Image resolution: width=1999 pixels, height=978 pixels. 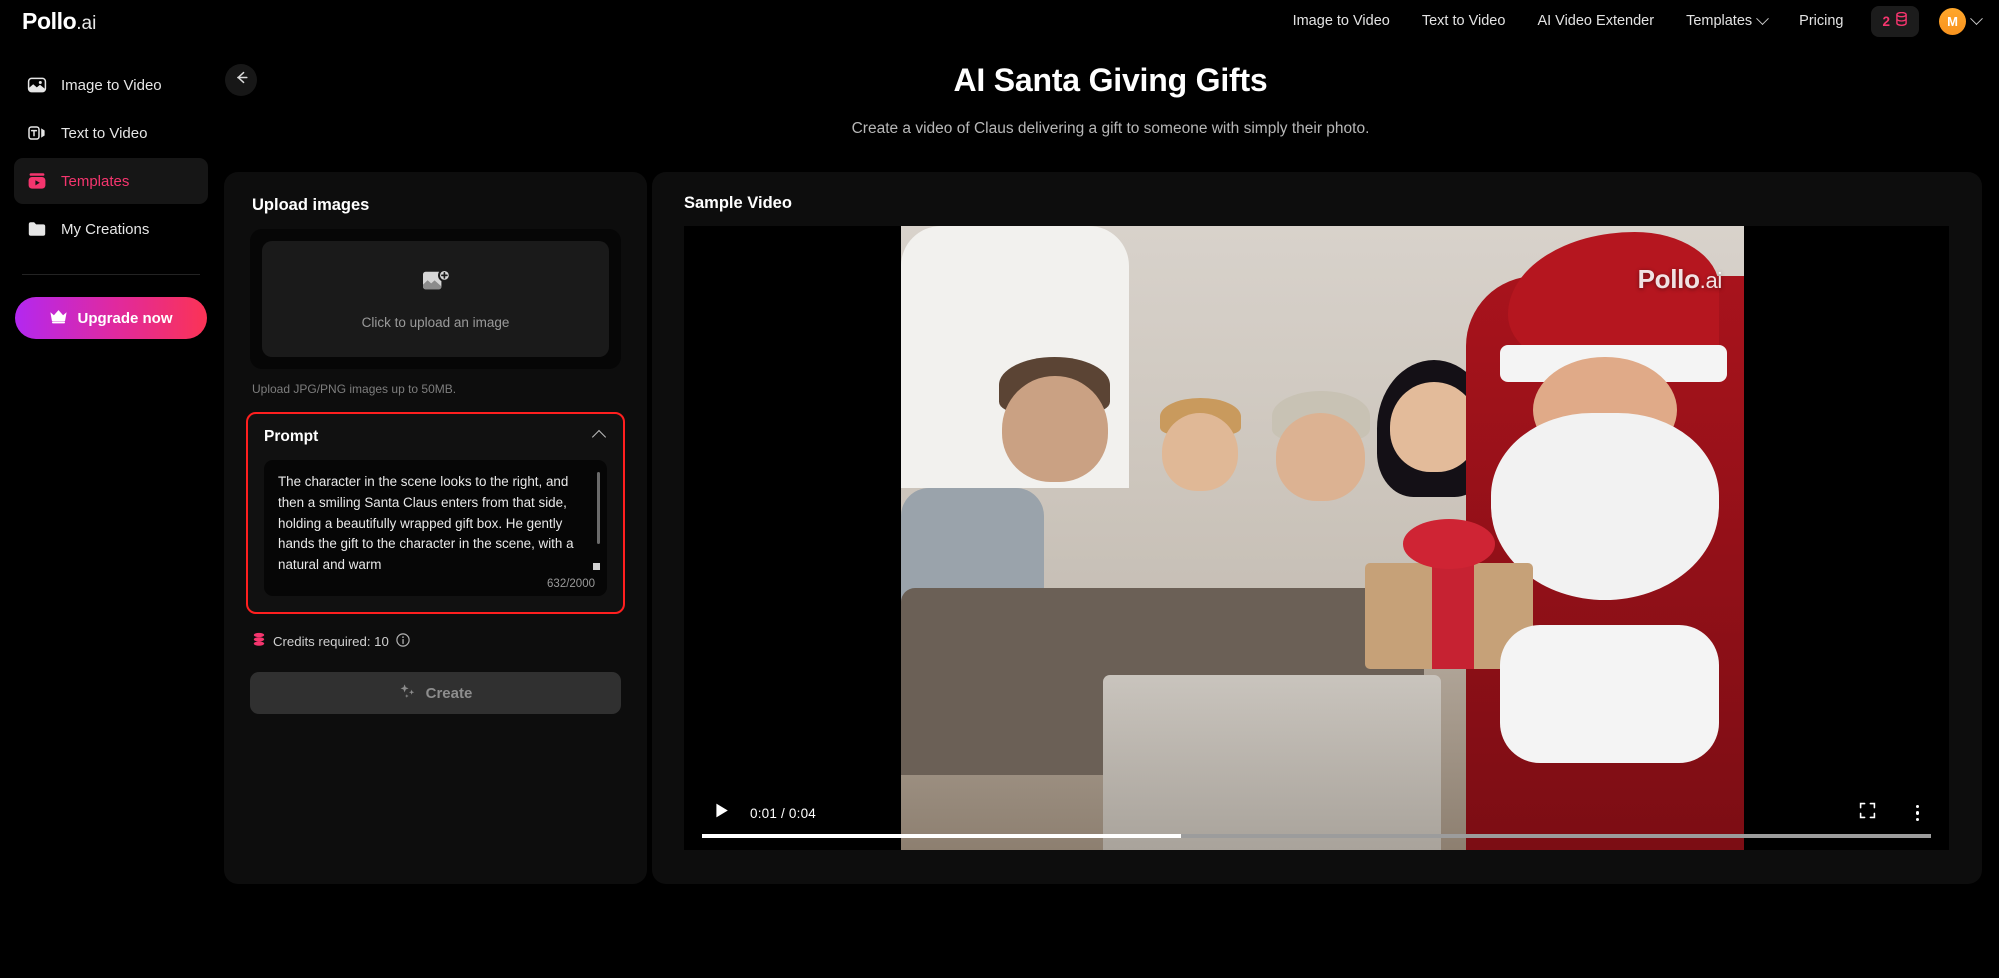 I want to click on page-title: AI Santa Giving Gifts, so click(x=1110, y=80).